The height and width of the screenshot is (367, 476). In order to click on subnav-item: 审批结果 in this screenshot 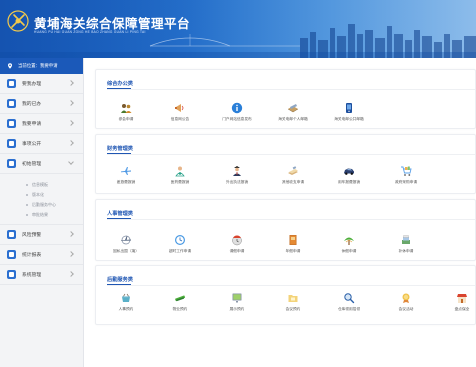, I will do `click(41, 215)`.